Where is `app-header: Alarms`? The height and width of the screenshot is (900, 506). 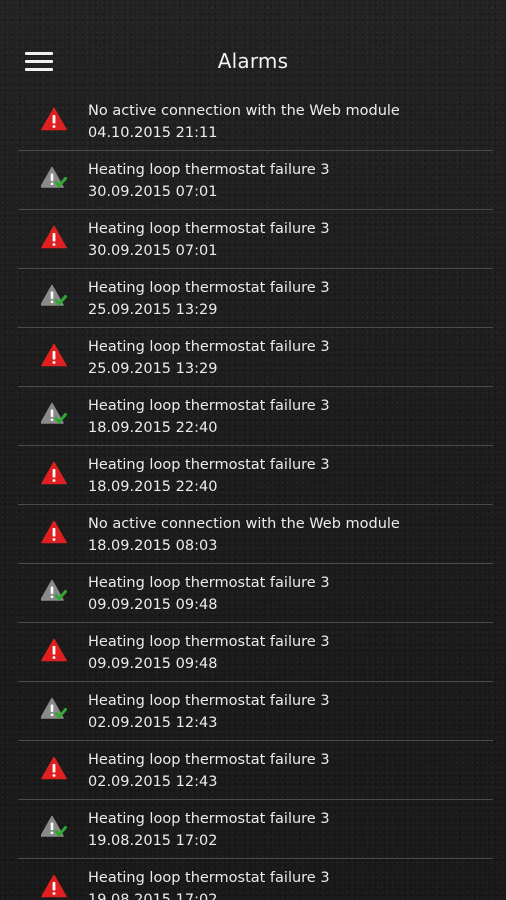
app-header: Alarms is located at coordinates (253, 46).